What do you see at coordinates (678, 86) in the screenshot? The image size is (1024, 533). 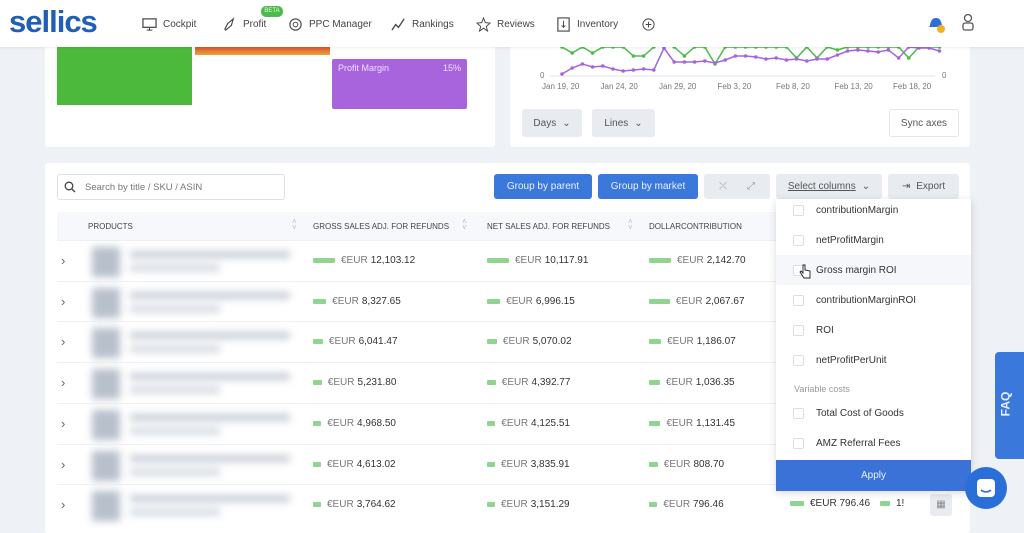 I see `x-tick-label: Jan 29, 20` at bounding box center [678, 86].